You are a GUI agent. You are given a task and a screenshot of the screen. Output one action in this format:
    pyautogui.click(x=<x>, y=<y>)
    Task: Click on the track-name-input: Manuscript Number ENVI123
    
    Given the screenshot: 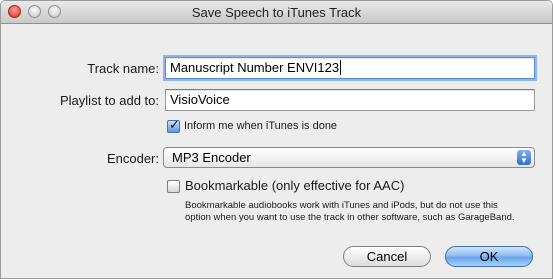 What is the action you would take?
    pyautogui.click(x=350, y=68)
    